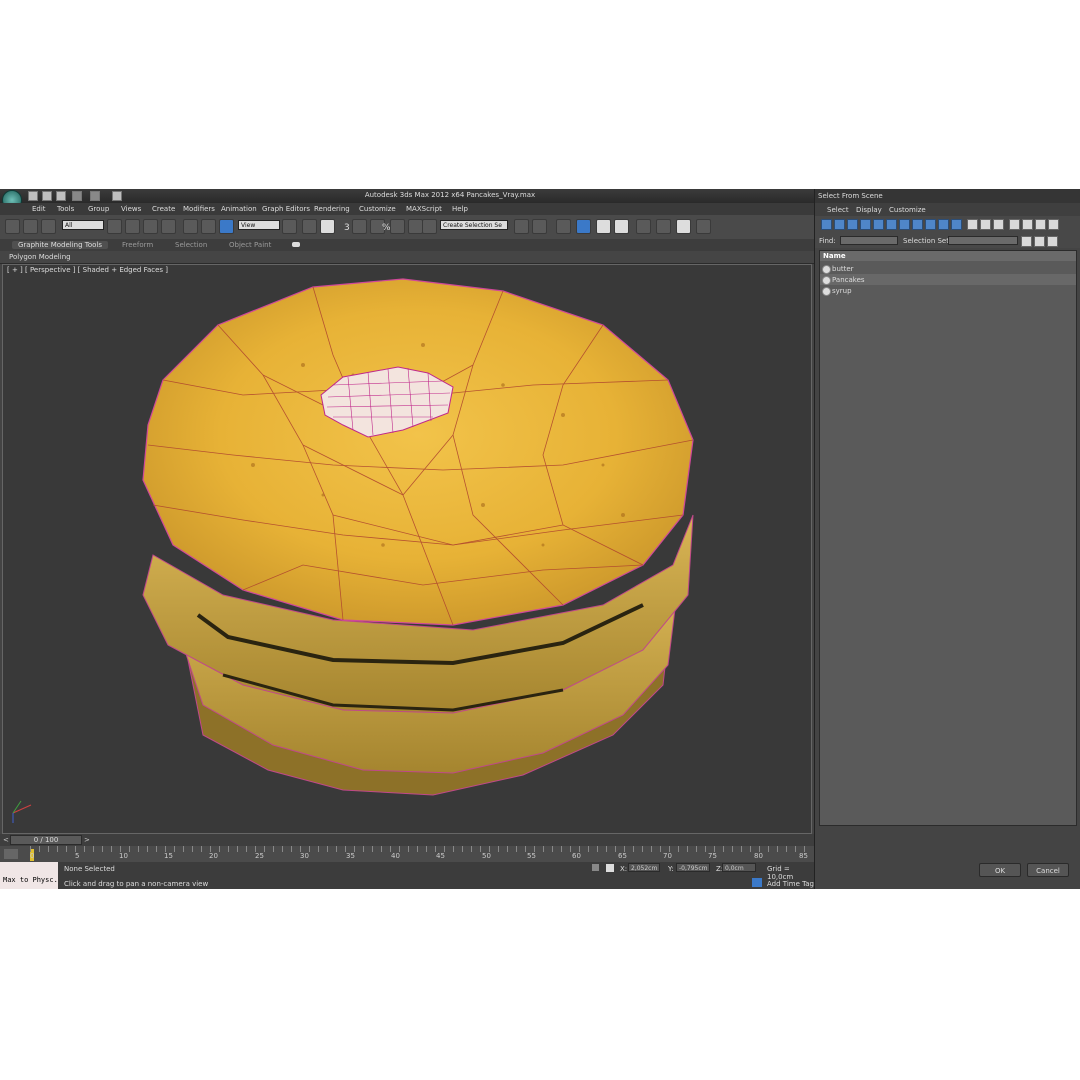  I want to click on menu-modifiers: Modifiers, so click(199, 209).